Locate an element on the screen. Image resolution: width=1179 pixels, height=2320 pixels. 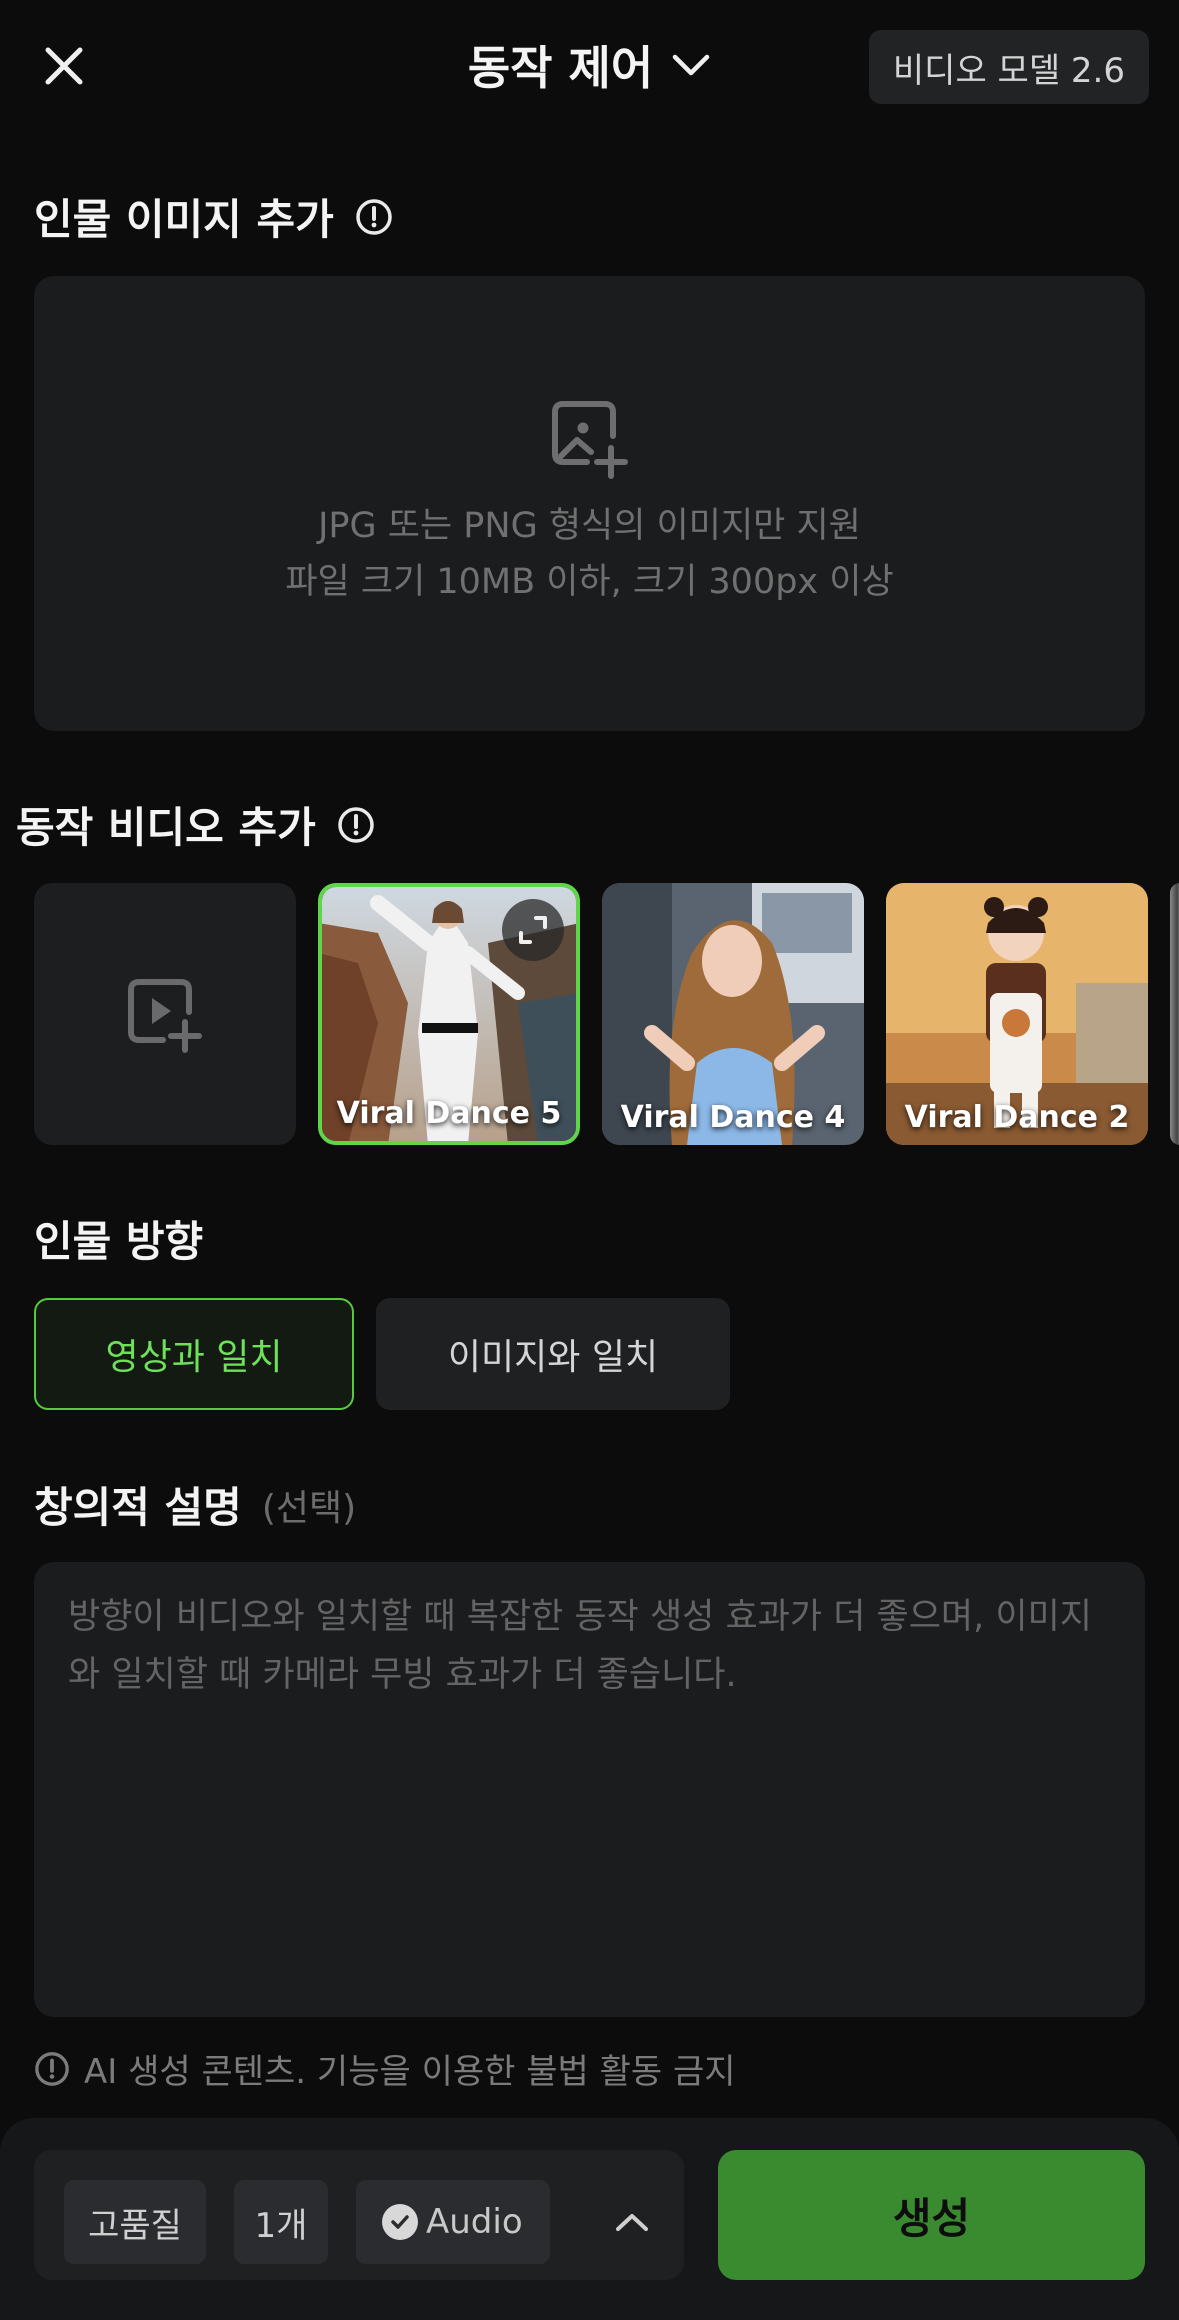
video-tile-viral-dance-4: Viral Dance 4 is located at coordinates (733, 1014).